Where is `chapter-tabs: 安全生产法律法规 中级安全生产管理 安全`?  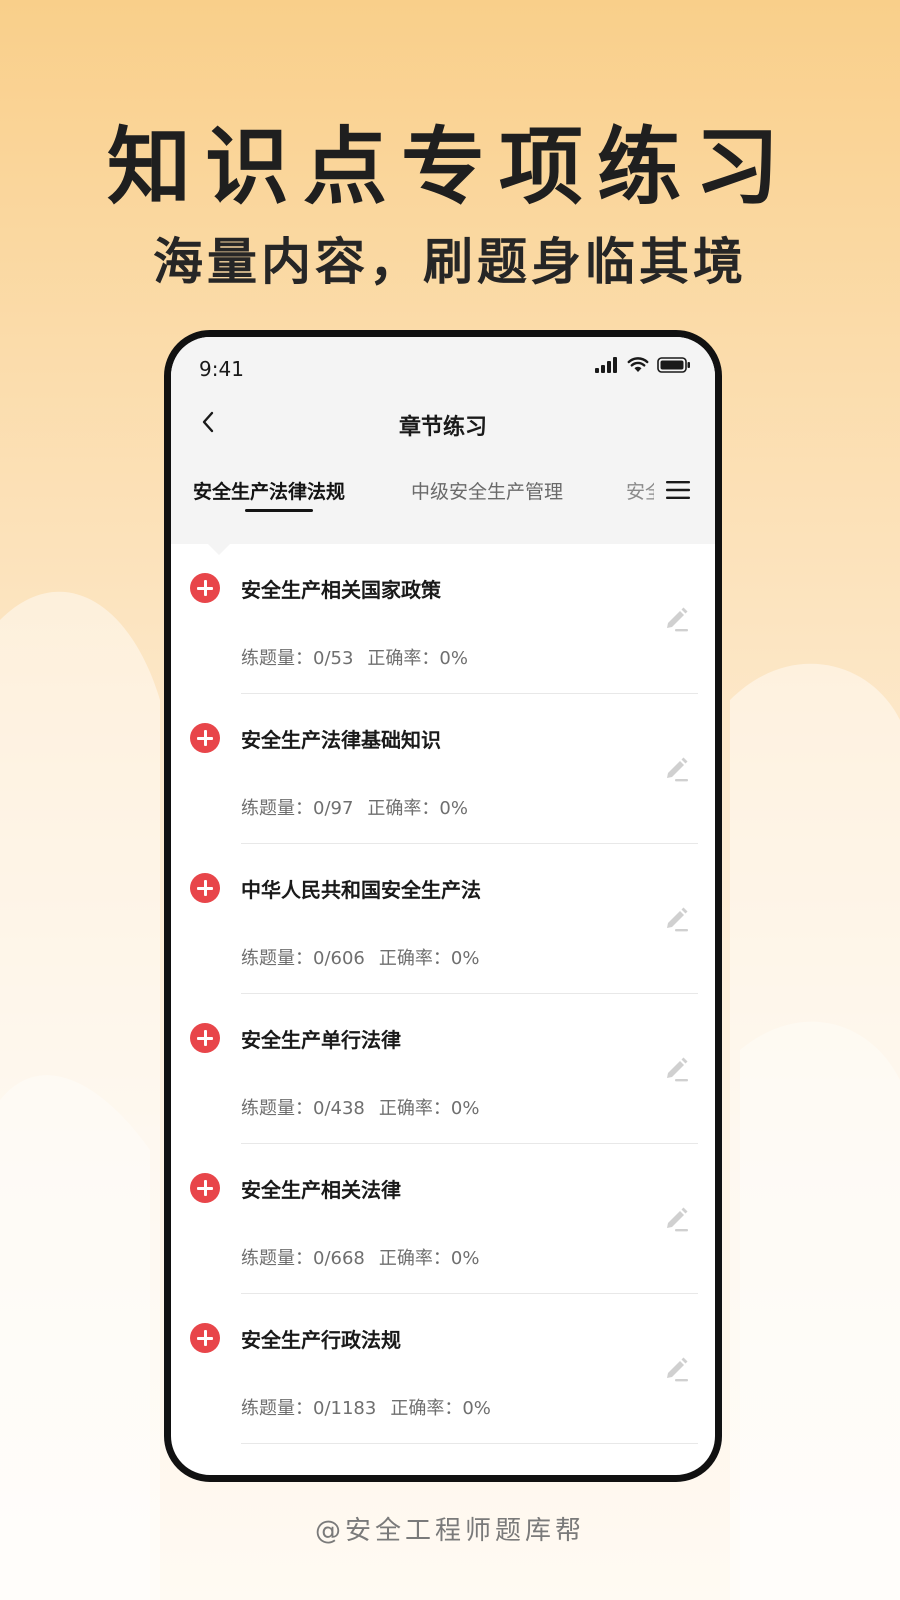
chapter-tabs: 安全生产法律法规 中级安全生产管理 安全 is located at coordinates (443, 502).